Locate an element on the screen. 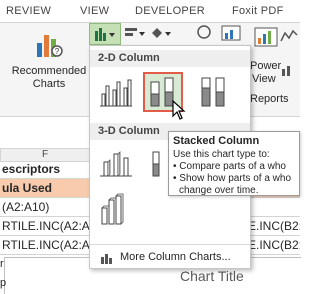  100-percent-stacked-column-option is located at coordinates (214, 92).